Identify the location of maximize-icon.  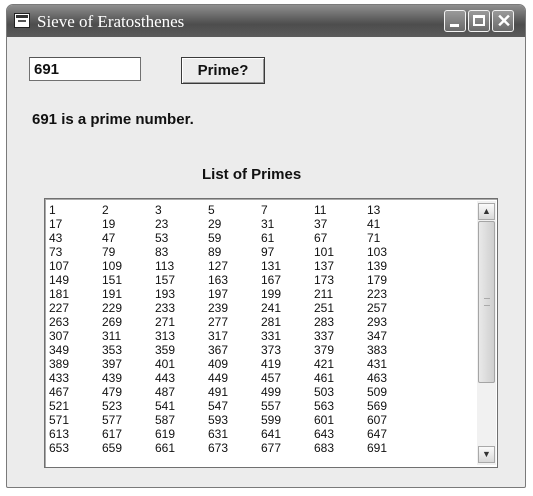
(479, 20).